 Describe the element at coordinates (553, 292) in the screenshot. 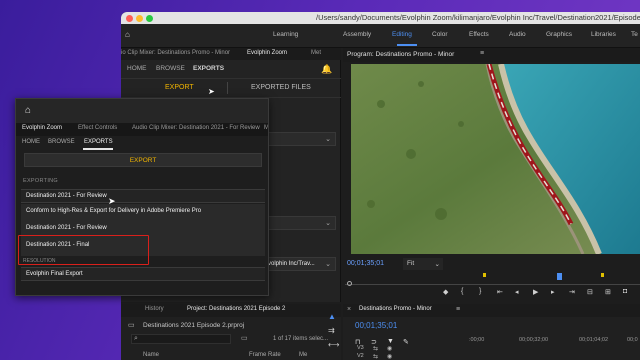

I see `step-forward-icon: ▸` at that location.